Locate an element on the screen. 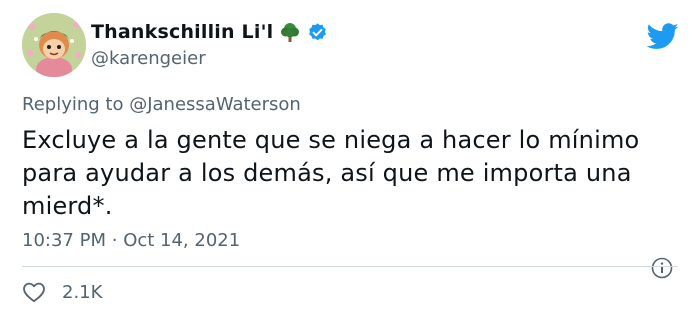 This screenshot has width=700, height=319. display-name: Thankschillin Li'l is located at coordinates (182, 32).